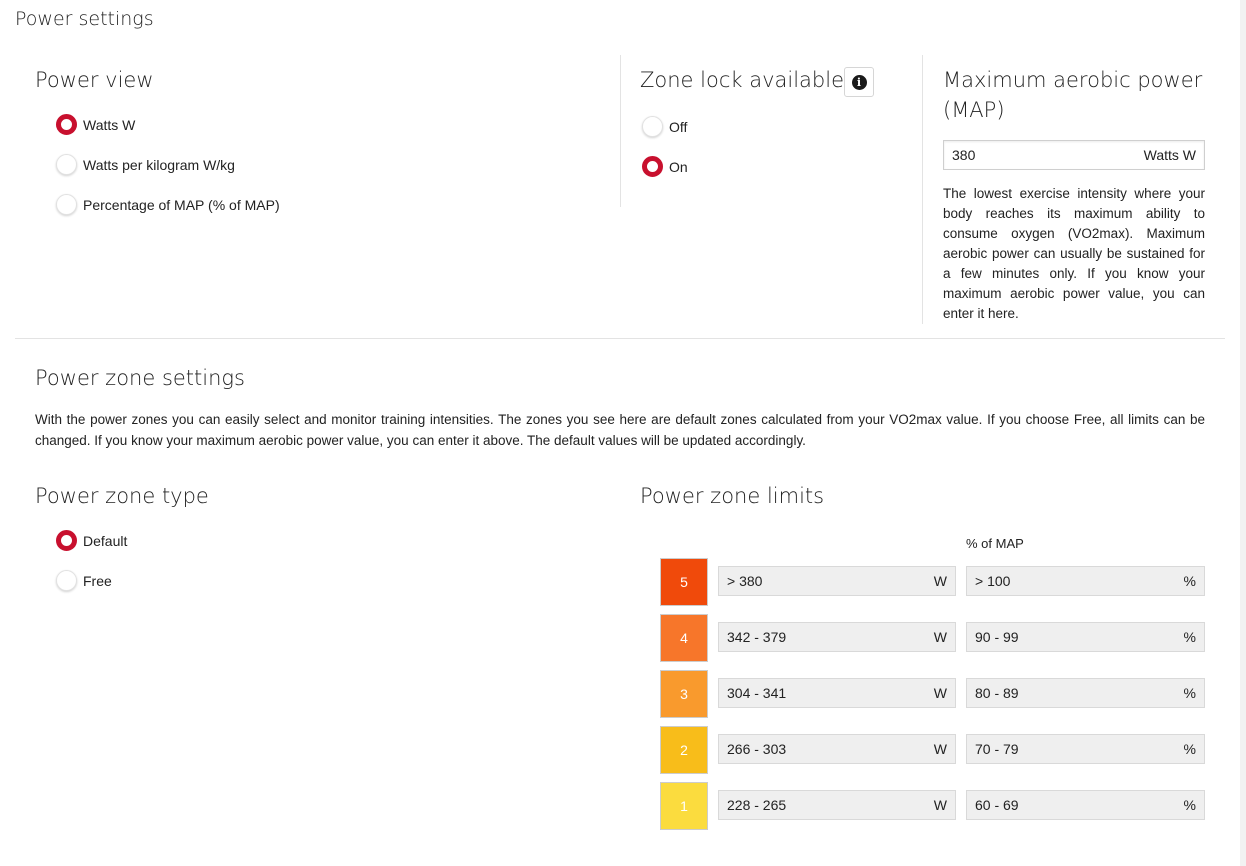  What do you see at coordinates (992, 581) in the screenshot?
I see `zone-pct-value: > 100` at bounding box center [992, 581].